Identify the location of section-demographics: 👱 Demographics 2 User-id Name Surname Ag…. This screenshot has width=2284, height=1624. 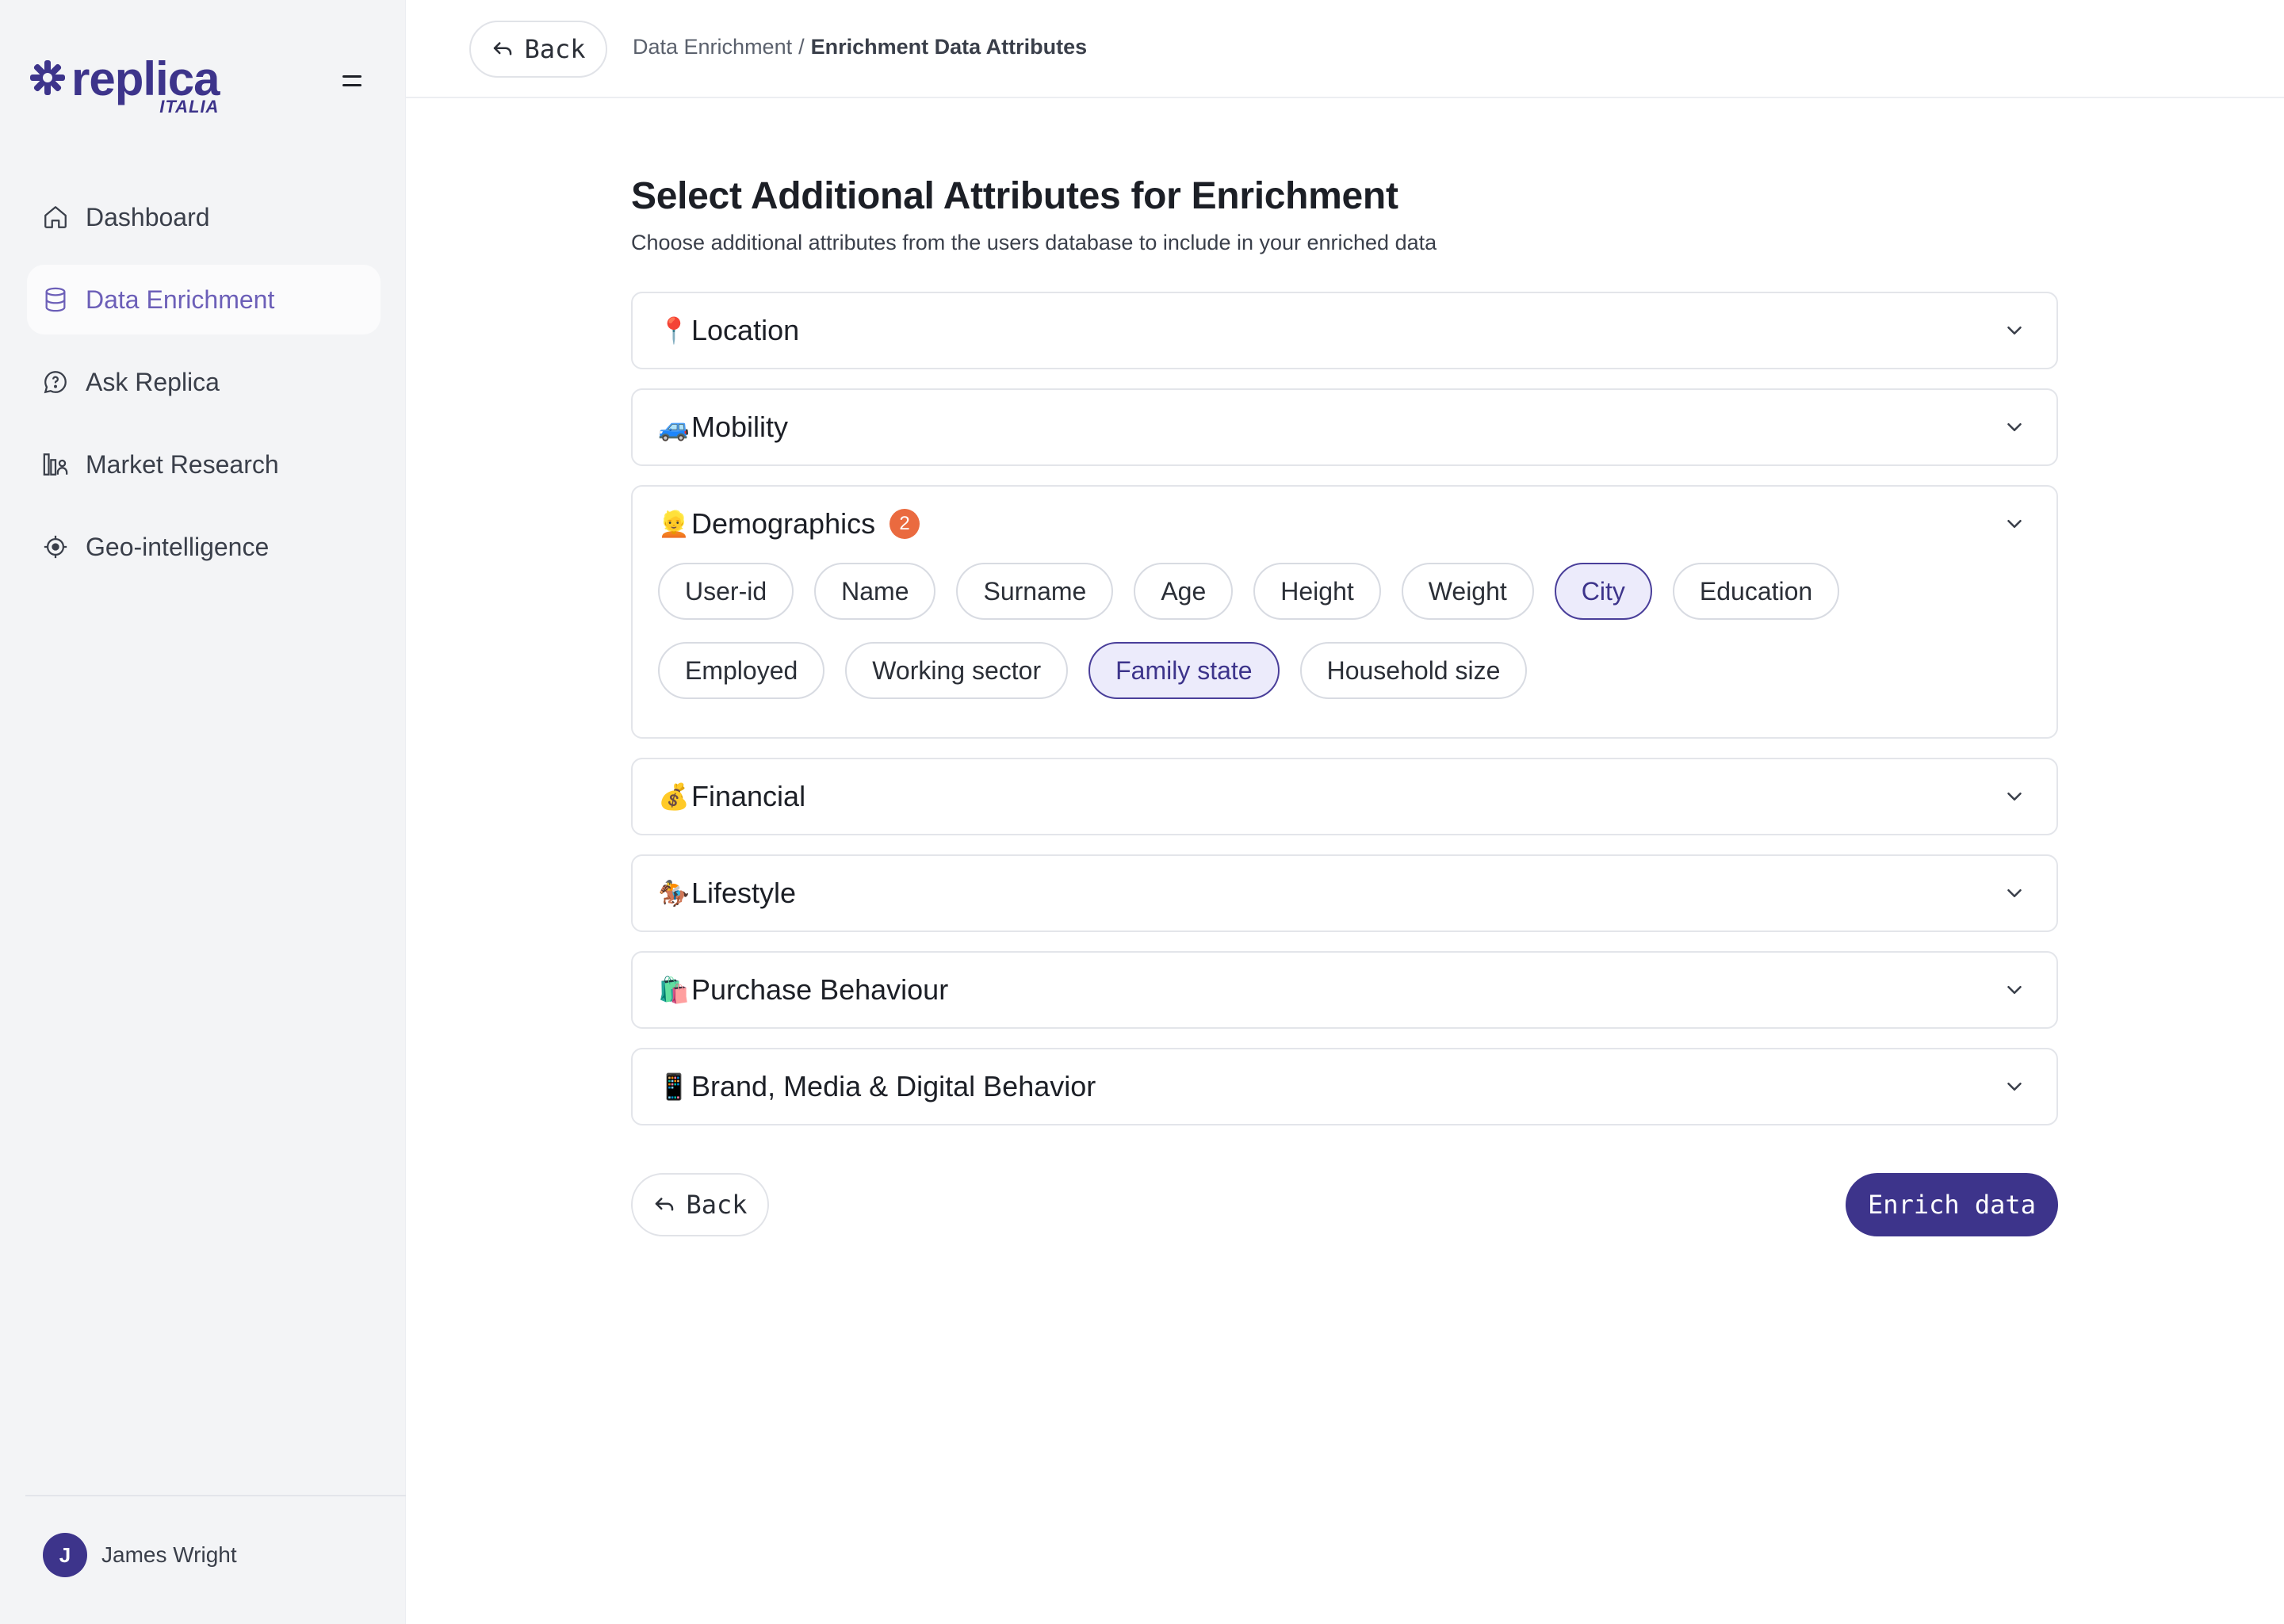
(1344, 612).